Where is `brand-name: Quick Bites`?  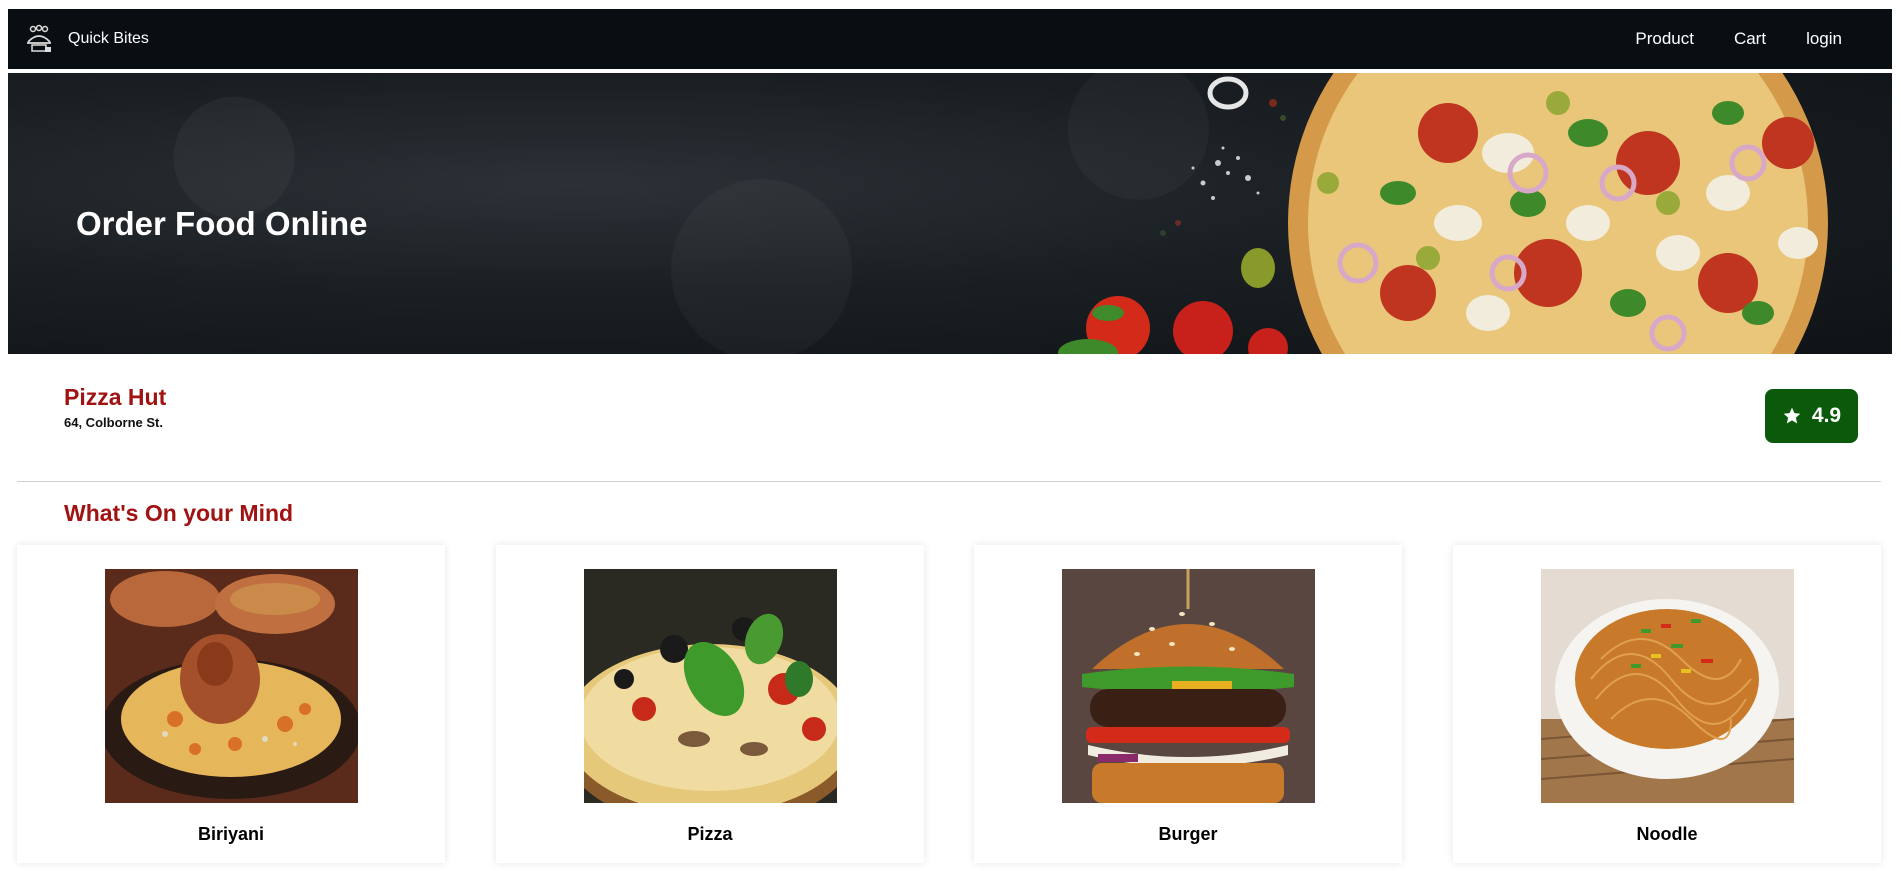
brand-name: Quick Bites is located at coordinates (108, 38).